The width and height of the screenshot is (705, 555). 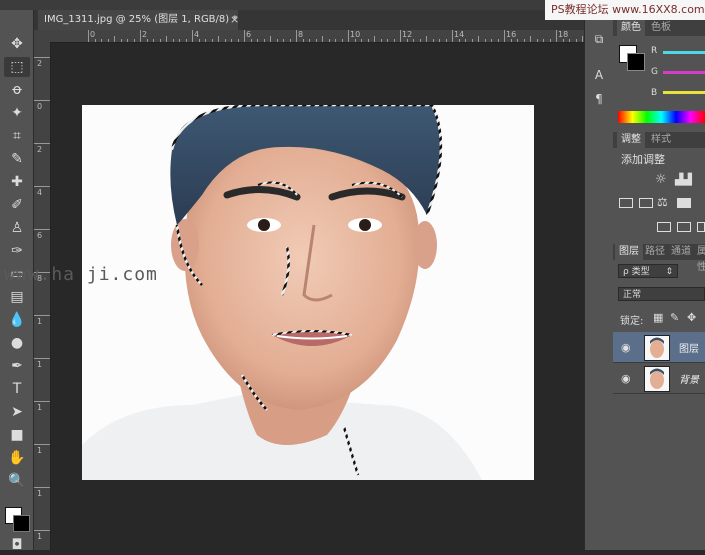 What do you see at coordinates (636, 62) in the screenshot?
I see `color-background-swatch` at bounding box center [636, 62].